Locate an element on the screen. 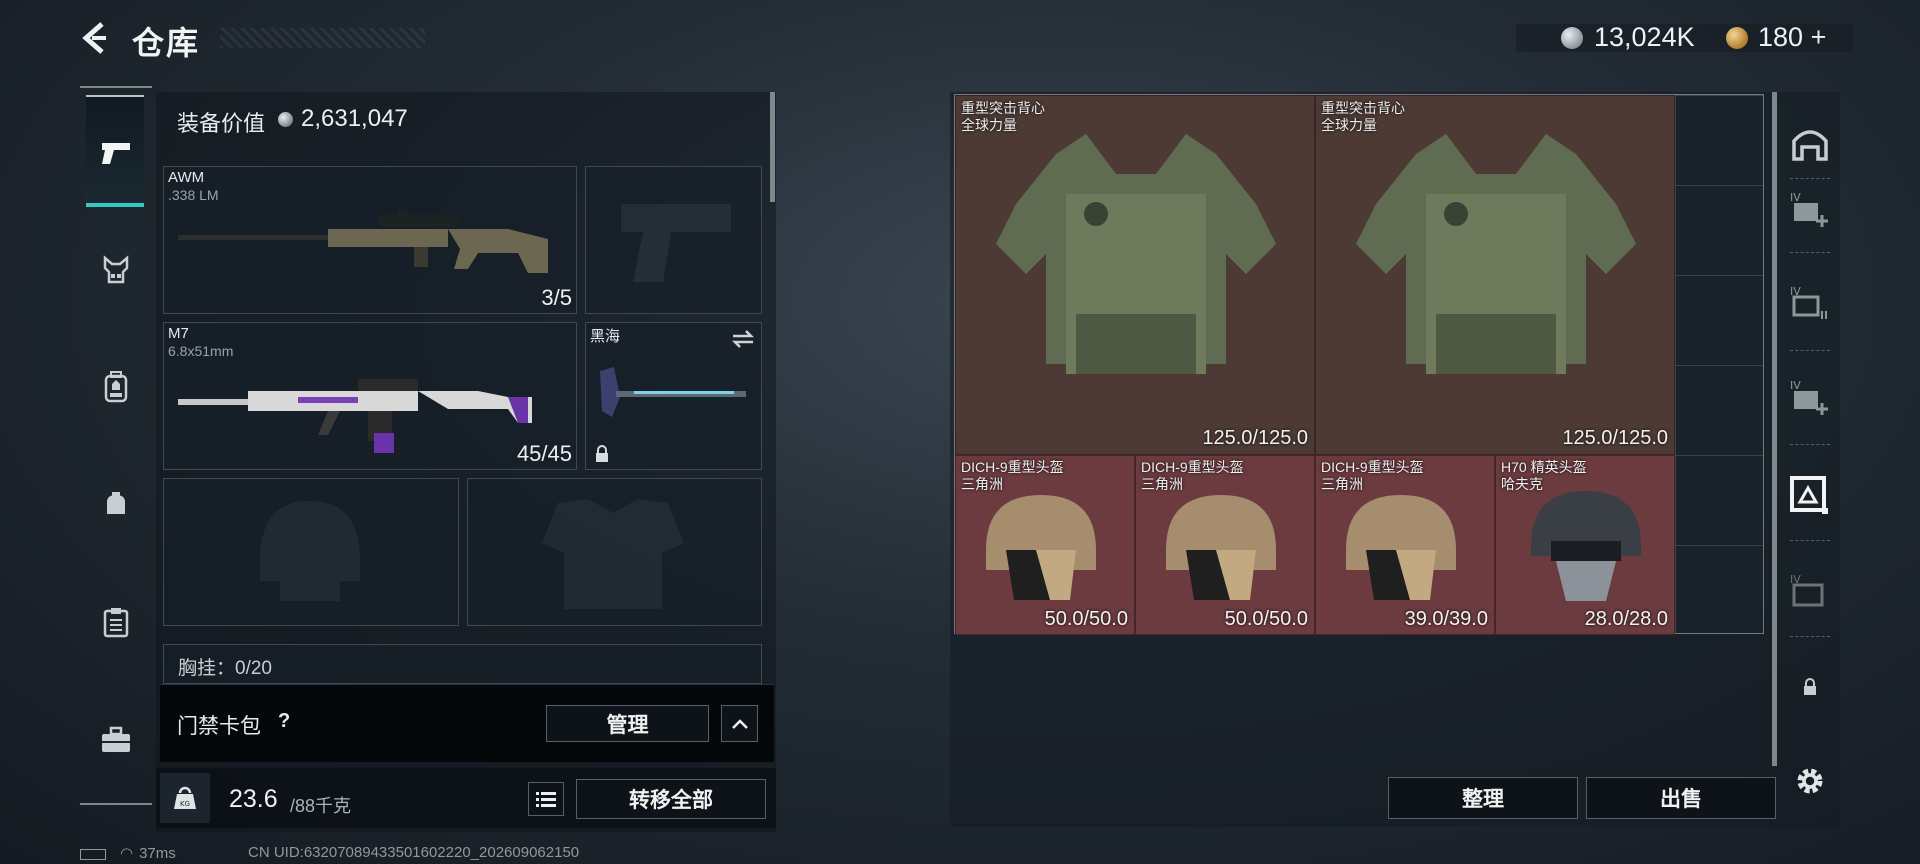 The height and width of the screenshot is (864, 1920). list-view-button is located at coordinates (546, 799).